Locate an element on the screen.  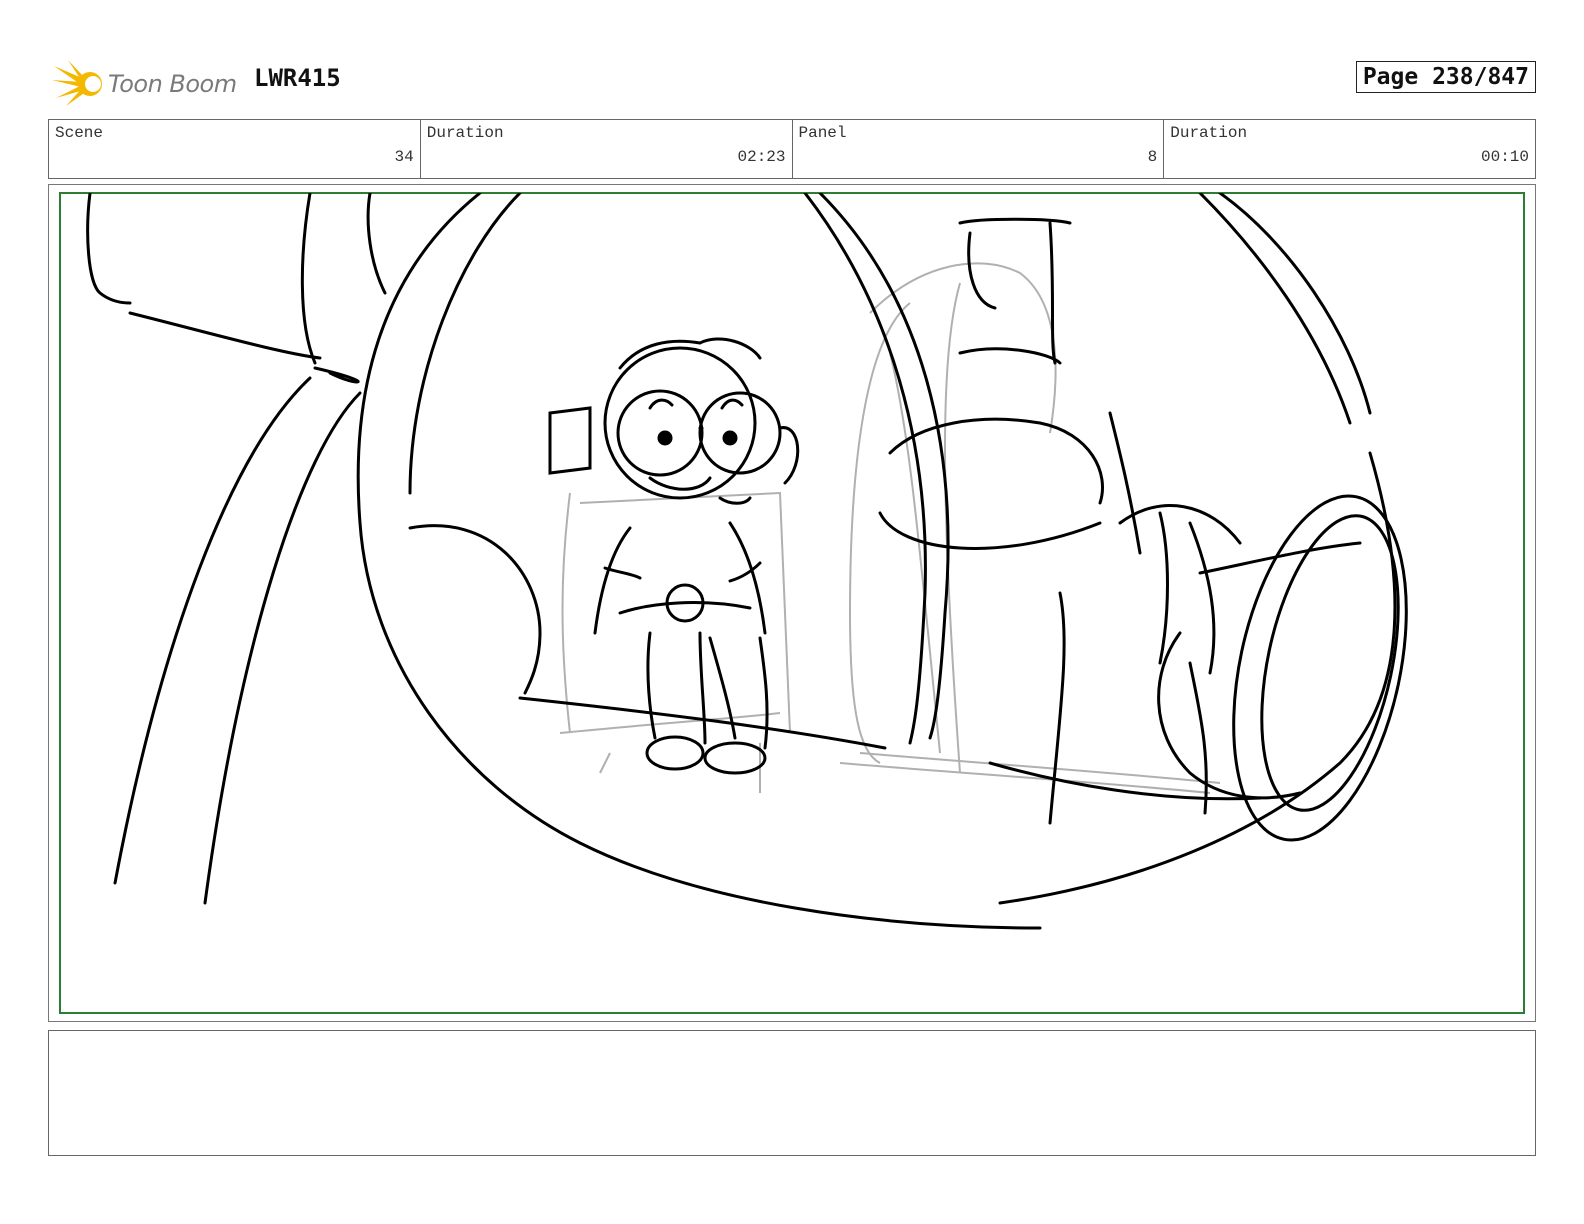
scene-cell: Scene 34 is located at coordinates (235, 149).